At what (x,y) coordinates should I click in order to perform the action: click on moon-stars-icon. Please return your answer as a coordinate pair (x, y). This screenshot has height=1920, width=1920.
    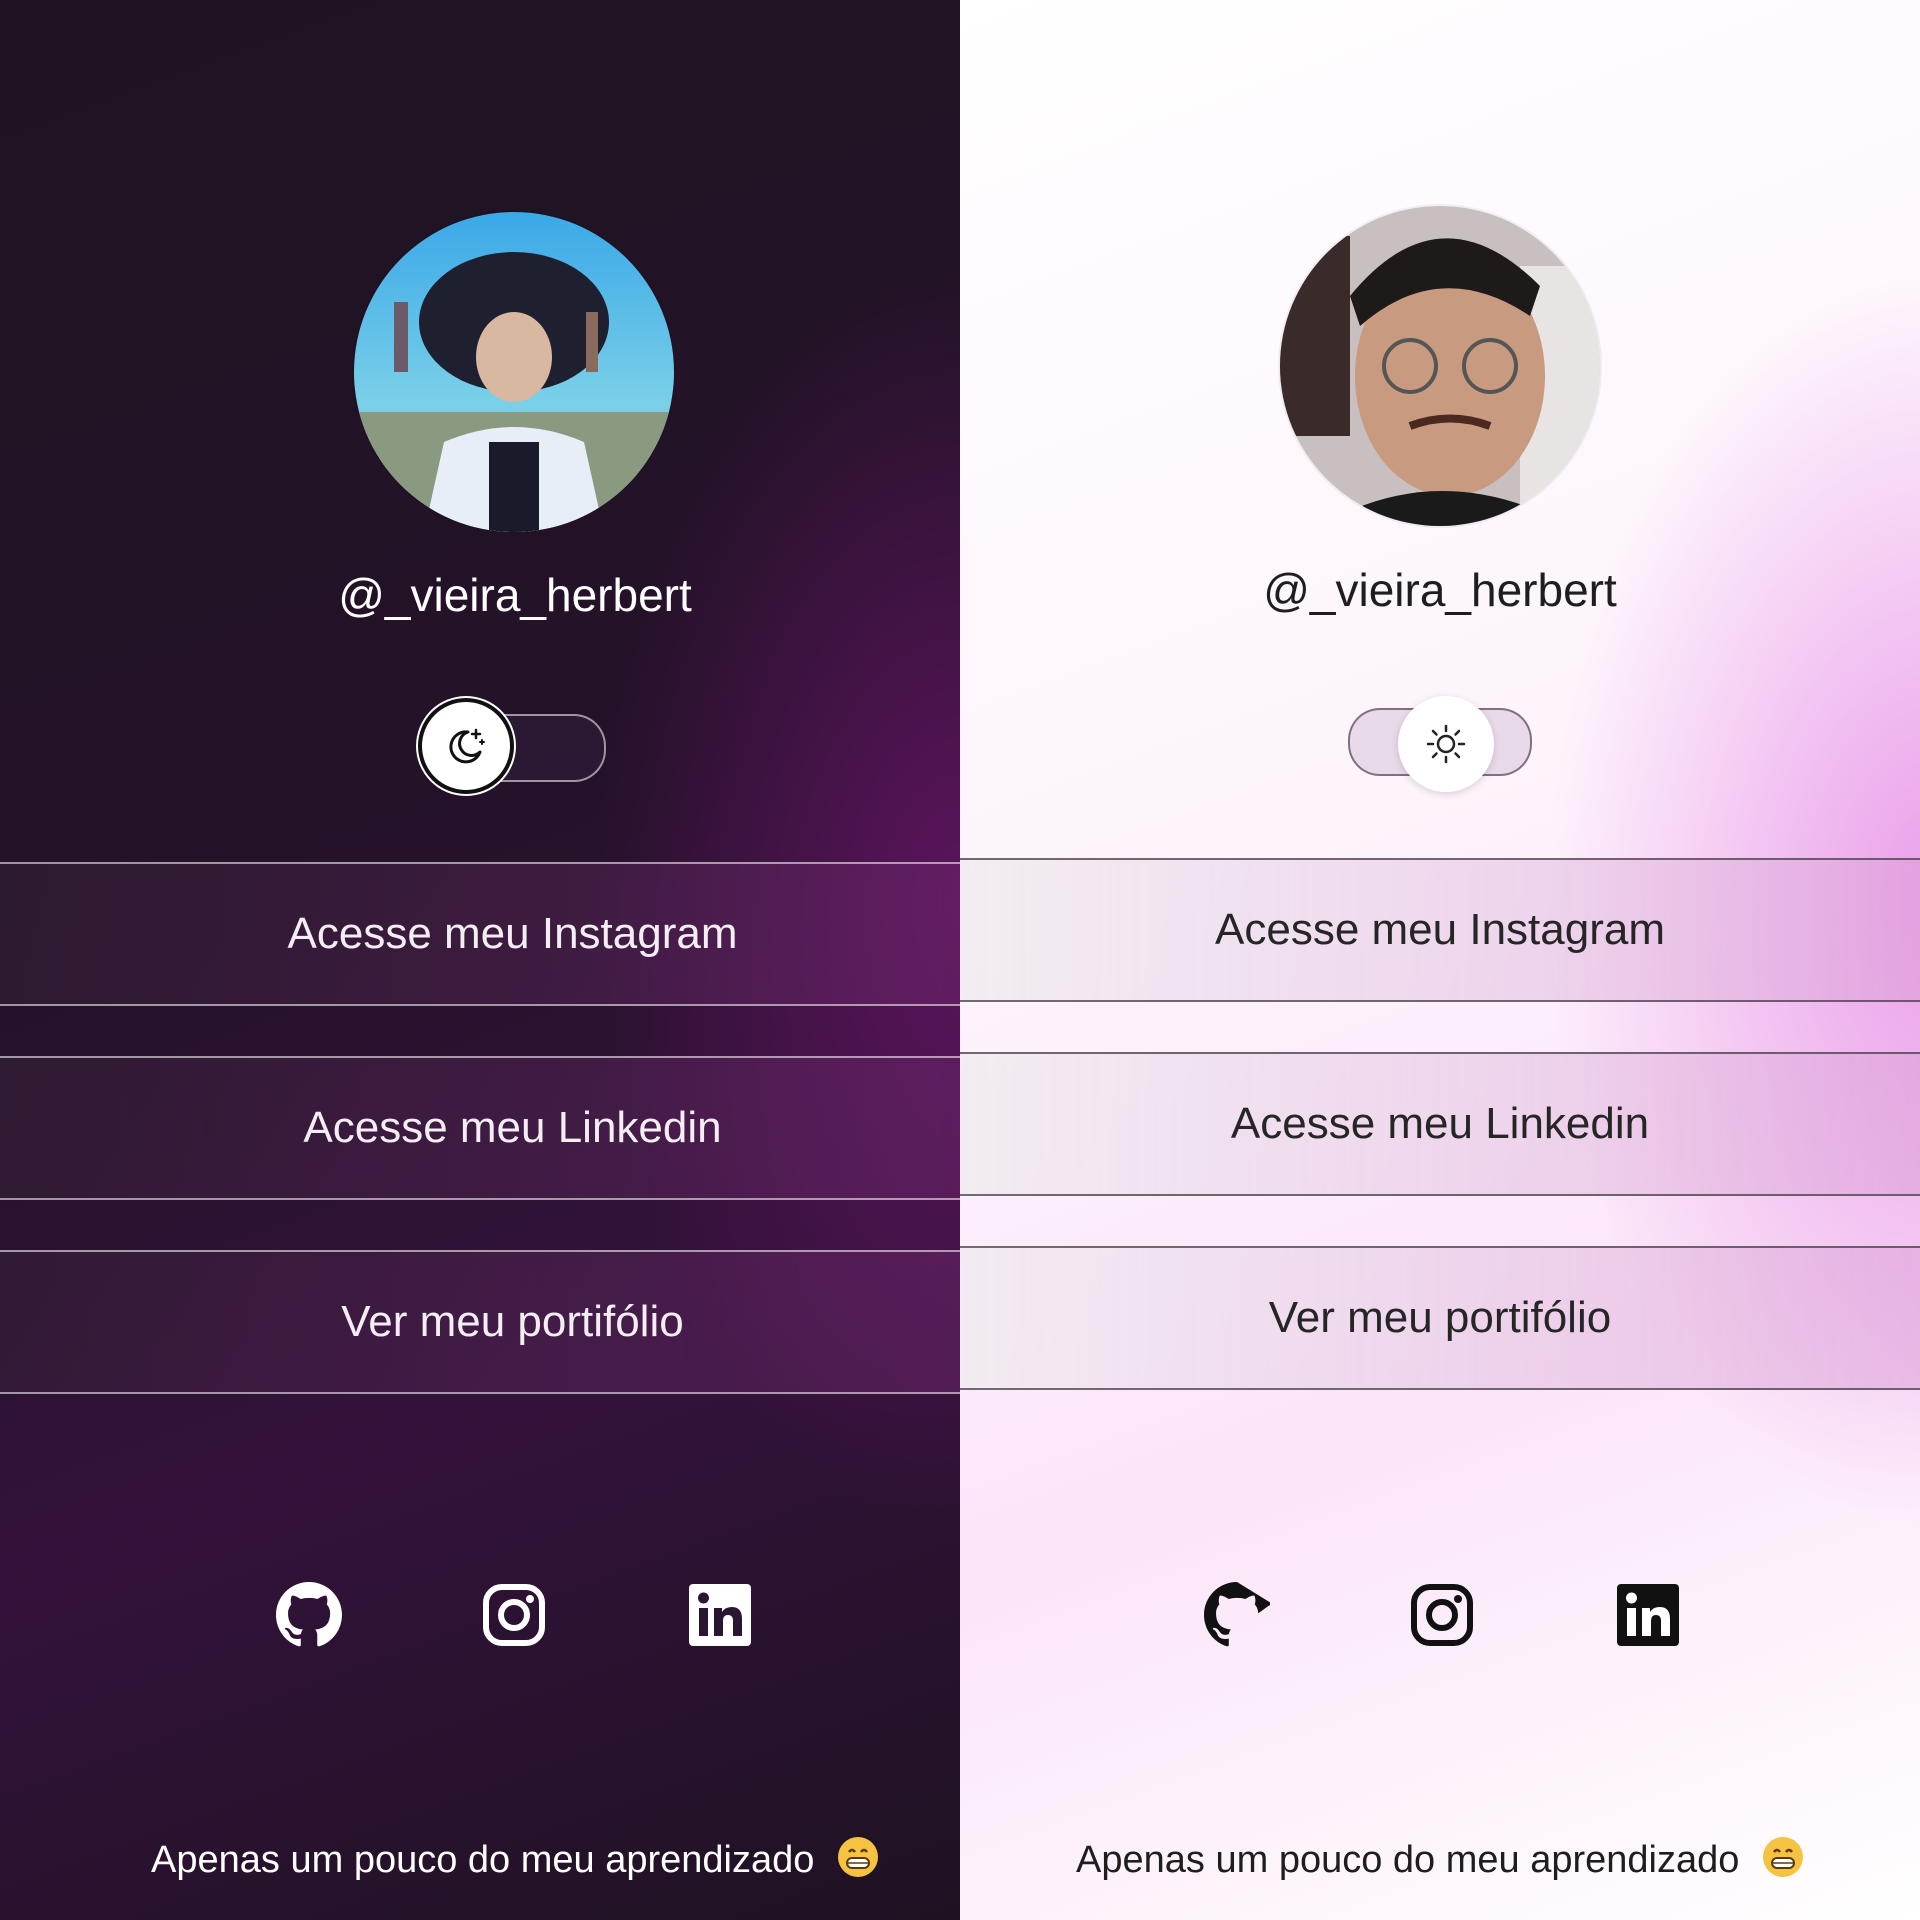
    Looking at the image, I should click on (467, 746).